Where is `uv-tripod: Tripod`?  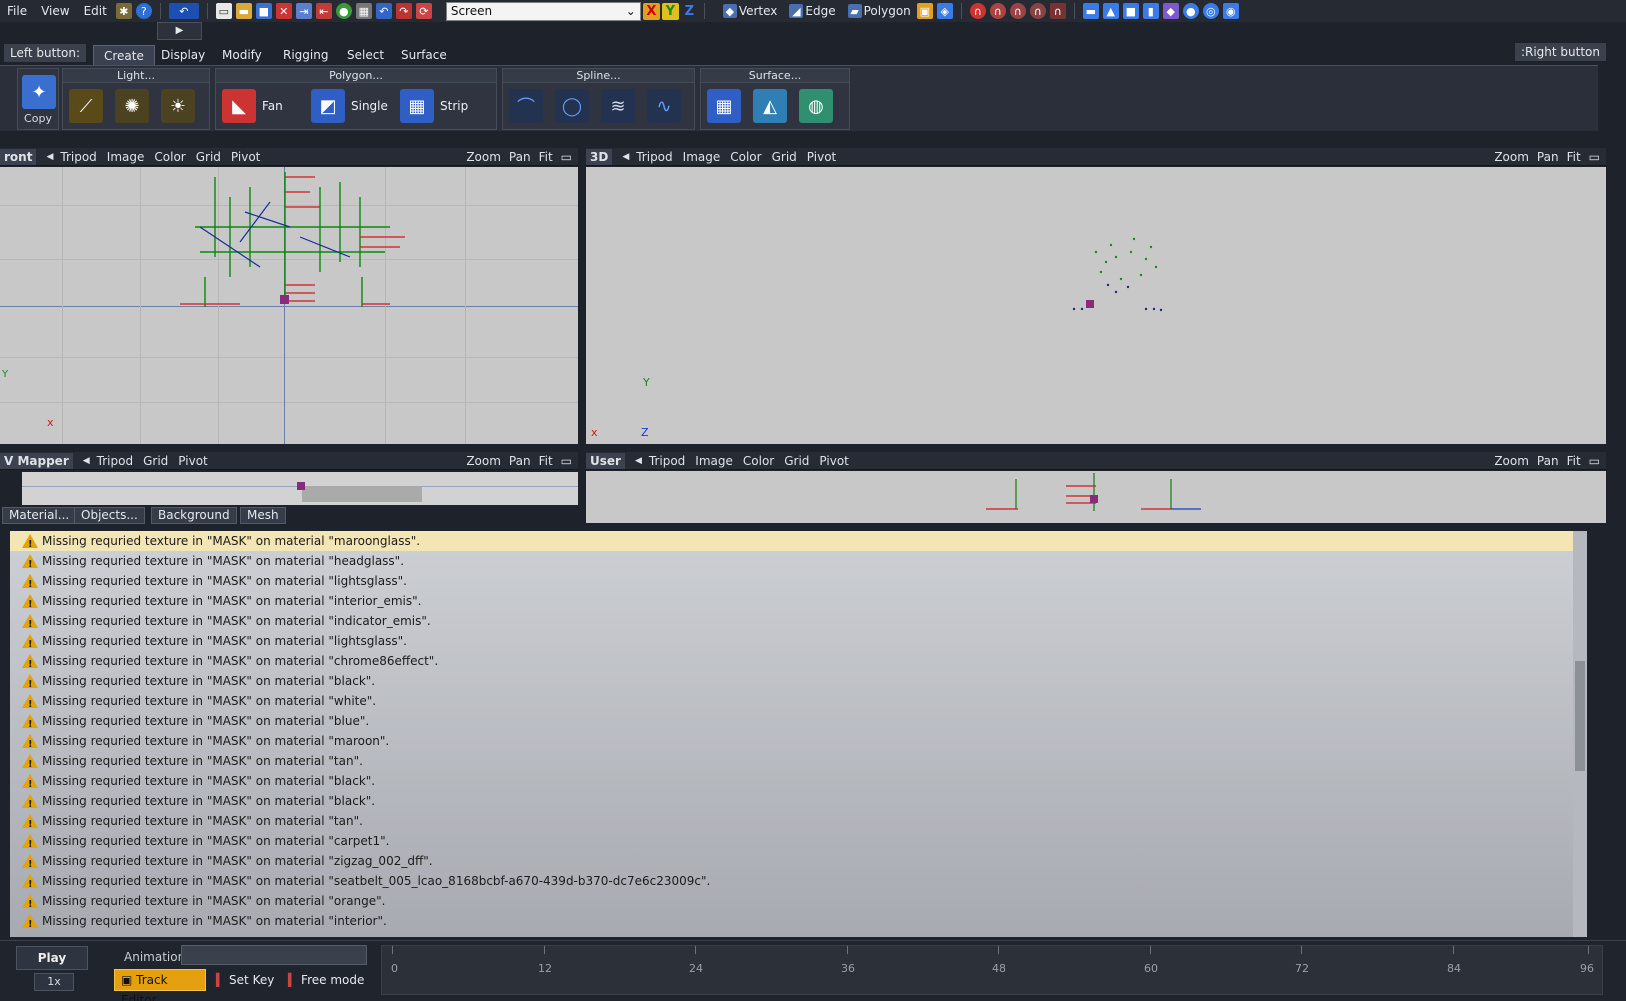 uv-tripod: Tripod is located at coordinates (115, 461).